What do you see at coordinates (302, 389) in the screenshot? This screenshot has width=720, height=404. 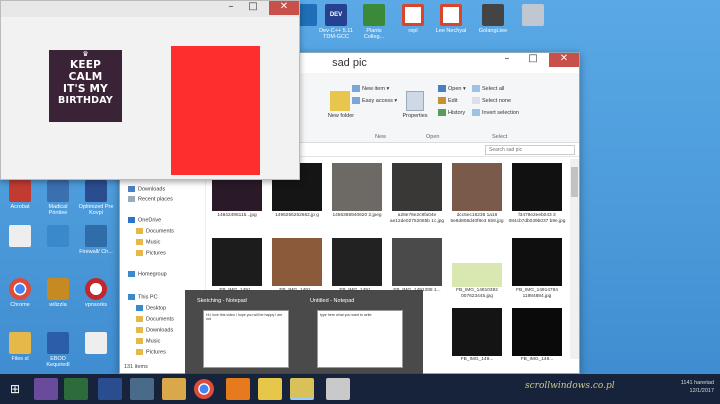 I see `taskbar-app-notepad-active` at bounding box center [302, 389].